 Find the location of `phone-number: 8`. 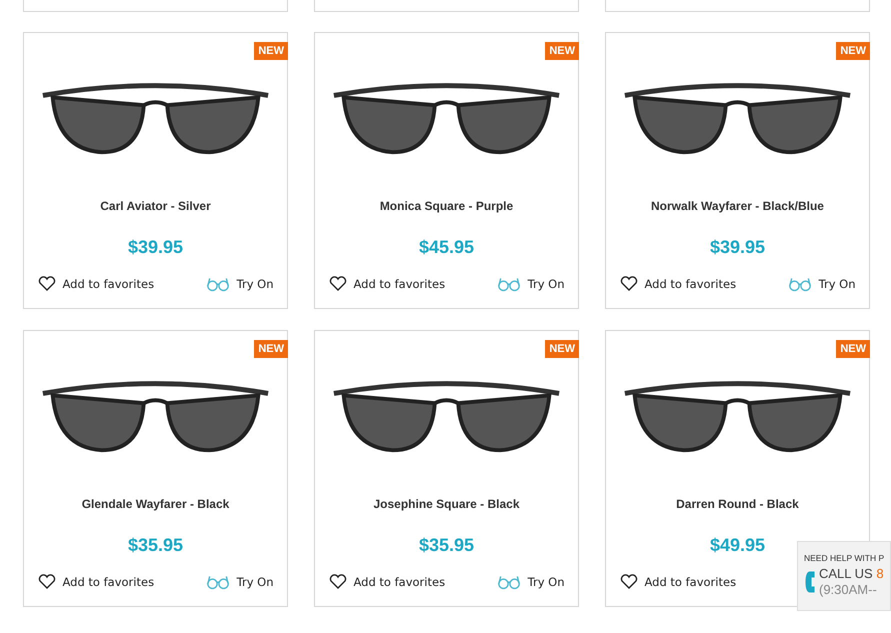

phone-number: 8 is located at coordinates (880, 573).